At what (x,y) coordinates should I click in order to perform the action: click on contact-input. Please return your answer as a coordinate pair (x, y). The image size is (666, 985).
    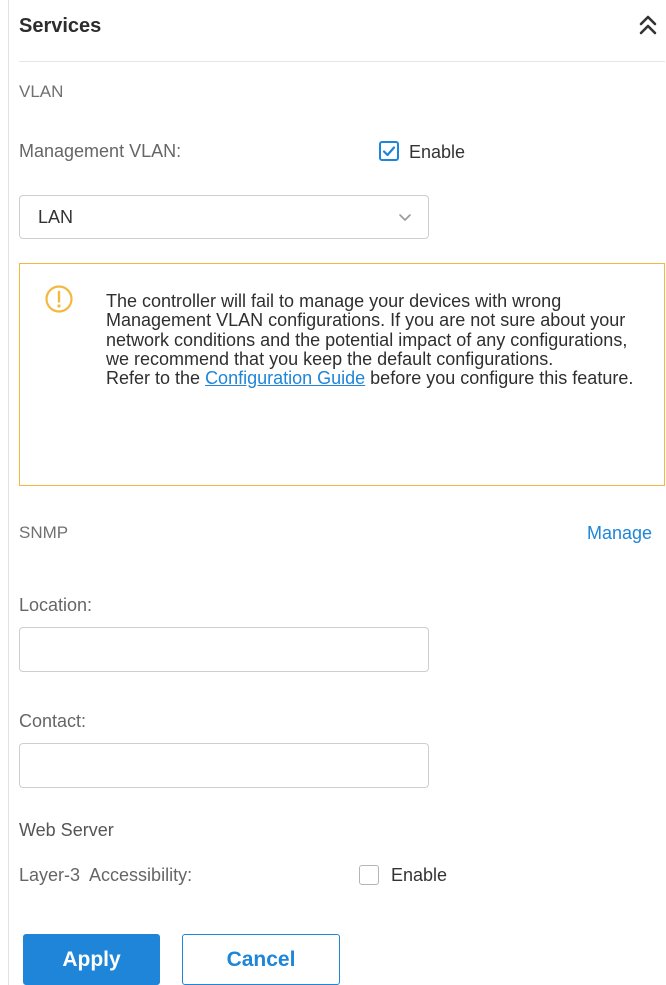
    Looking at the image, I should click on (224, 765).